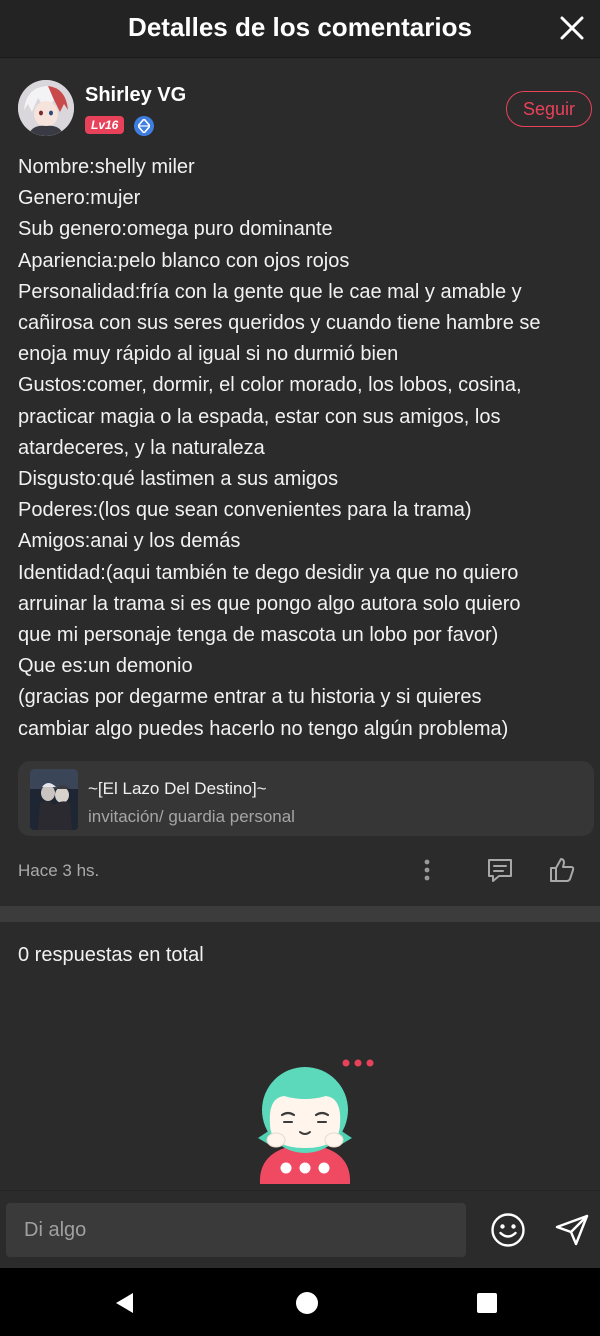 This screenshot has width=600, height=1336. Describe the element at coordinates (59, 870) in the screenshot. I see `timestamp: Hace 3 hs.` at that location.